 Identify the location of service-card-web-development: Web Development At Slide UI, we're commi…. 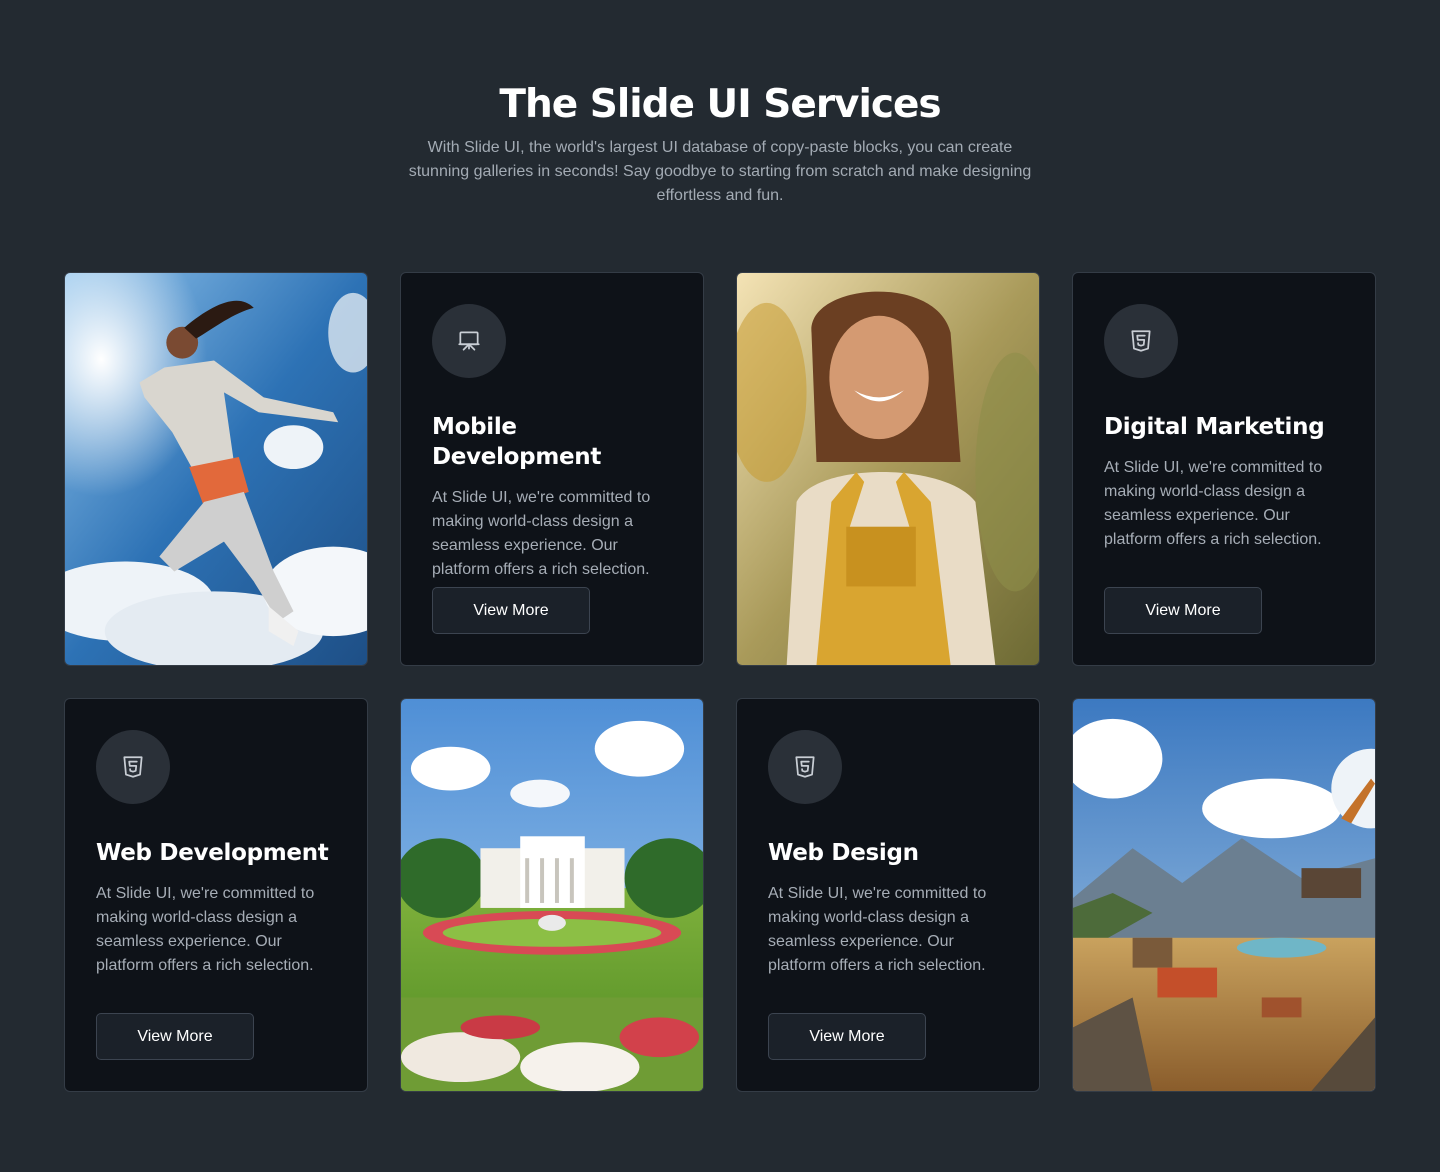
(216, 895).